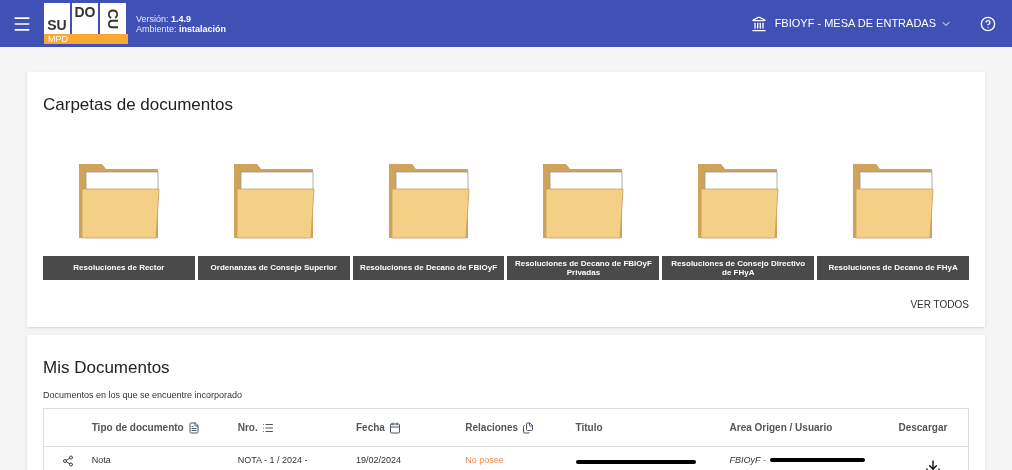  I want to click on help-icon, so click(988, 23).